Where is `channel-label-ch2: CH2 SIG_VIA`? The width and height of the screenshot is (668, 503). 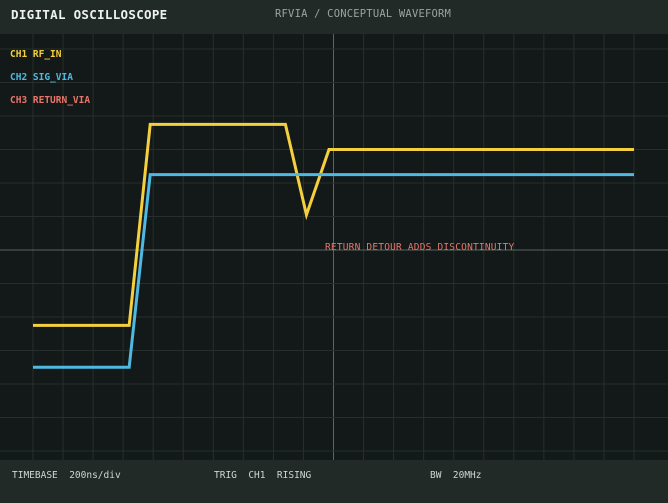 channel-label-ch2: CH2 SIG_VIA is located at coordinates (41, 77).